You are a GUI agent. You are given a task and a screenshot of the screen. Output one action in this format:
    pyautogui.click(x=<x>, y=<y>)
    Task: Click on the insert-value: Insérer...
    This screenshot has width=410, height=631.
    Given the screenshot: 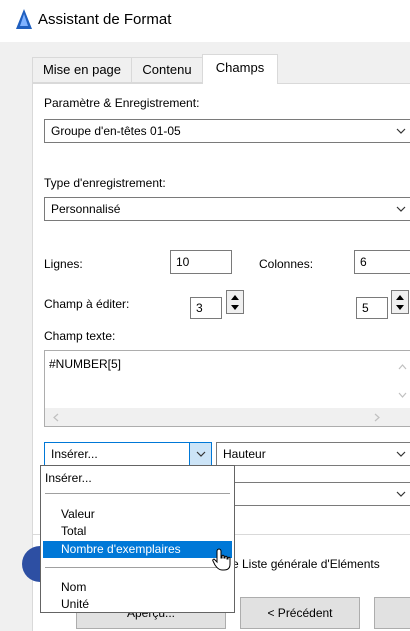 What is the action you would take?
    pyautogui.click(x=74, y=454)
    